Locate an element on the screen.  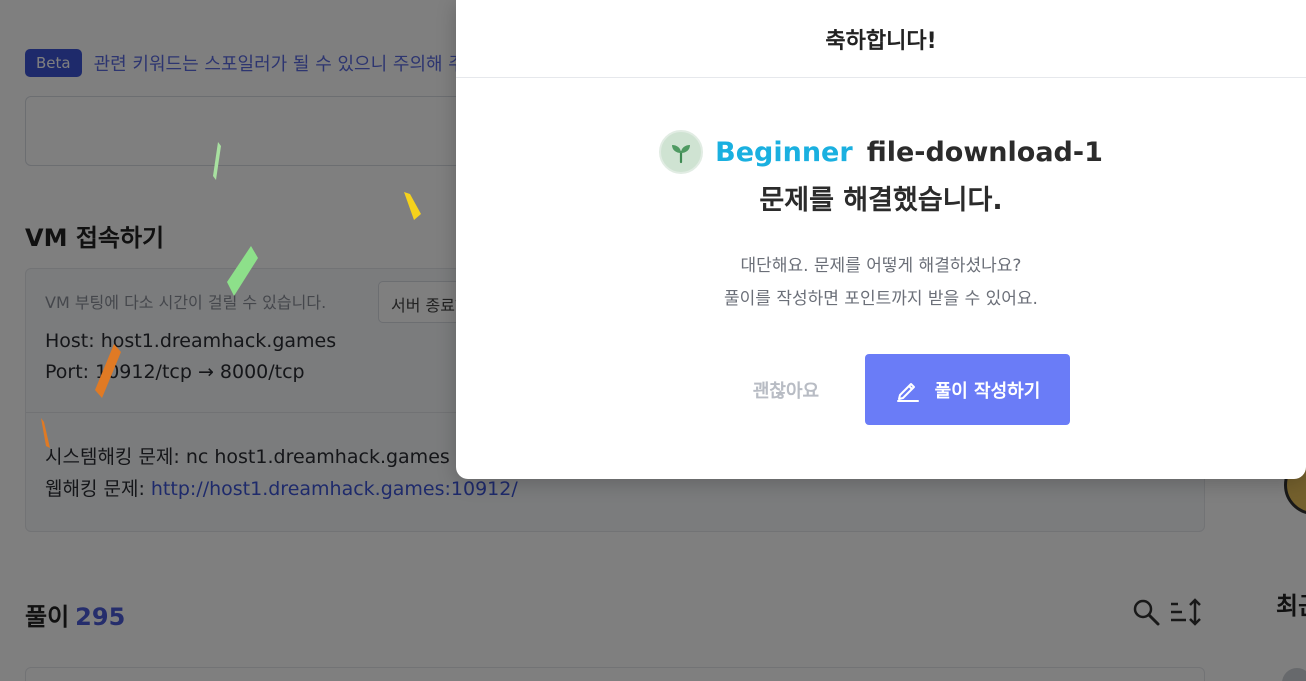
description-line-2: 풀이를 작성하면 포인트까지 받을 수 있어요. is located at coordinates (881, 299).